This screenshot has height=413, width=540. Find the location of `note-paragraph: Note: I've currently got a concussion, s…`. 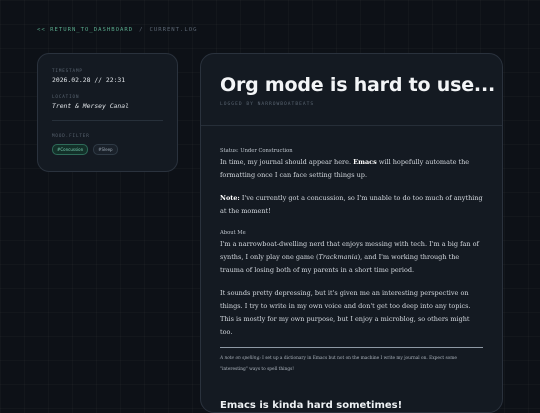

note-paragraph: Note: I've currently got a concussion, s… is located at coordinates (351, 204).